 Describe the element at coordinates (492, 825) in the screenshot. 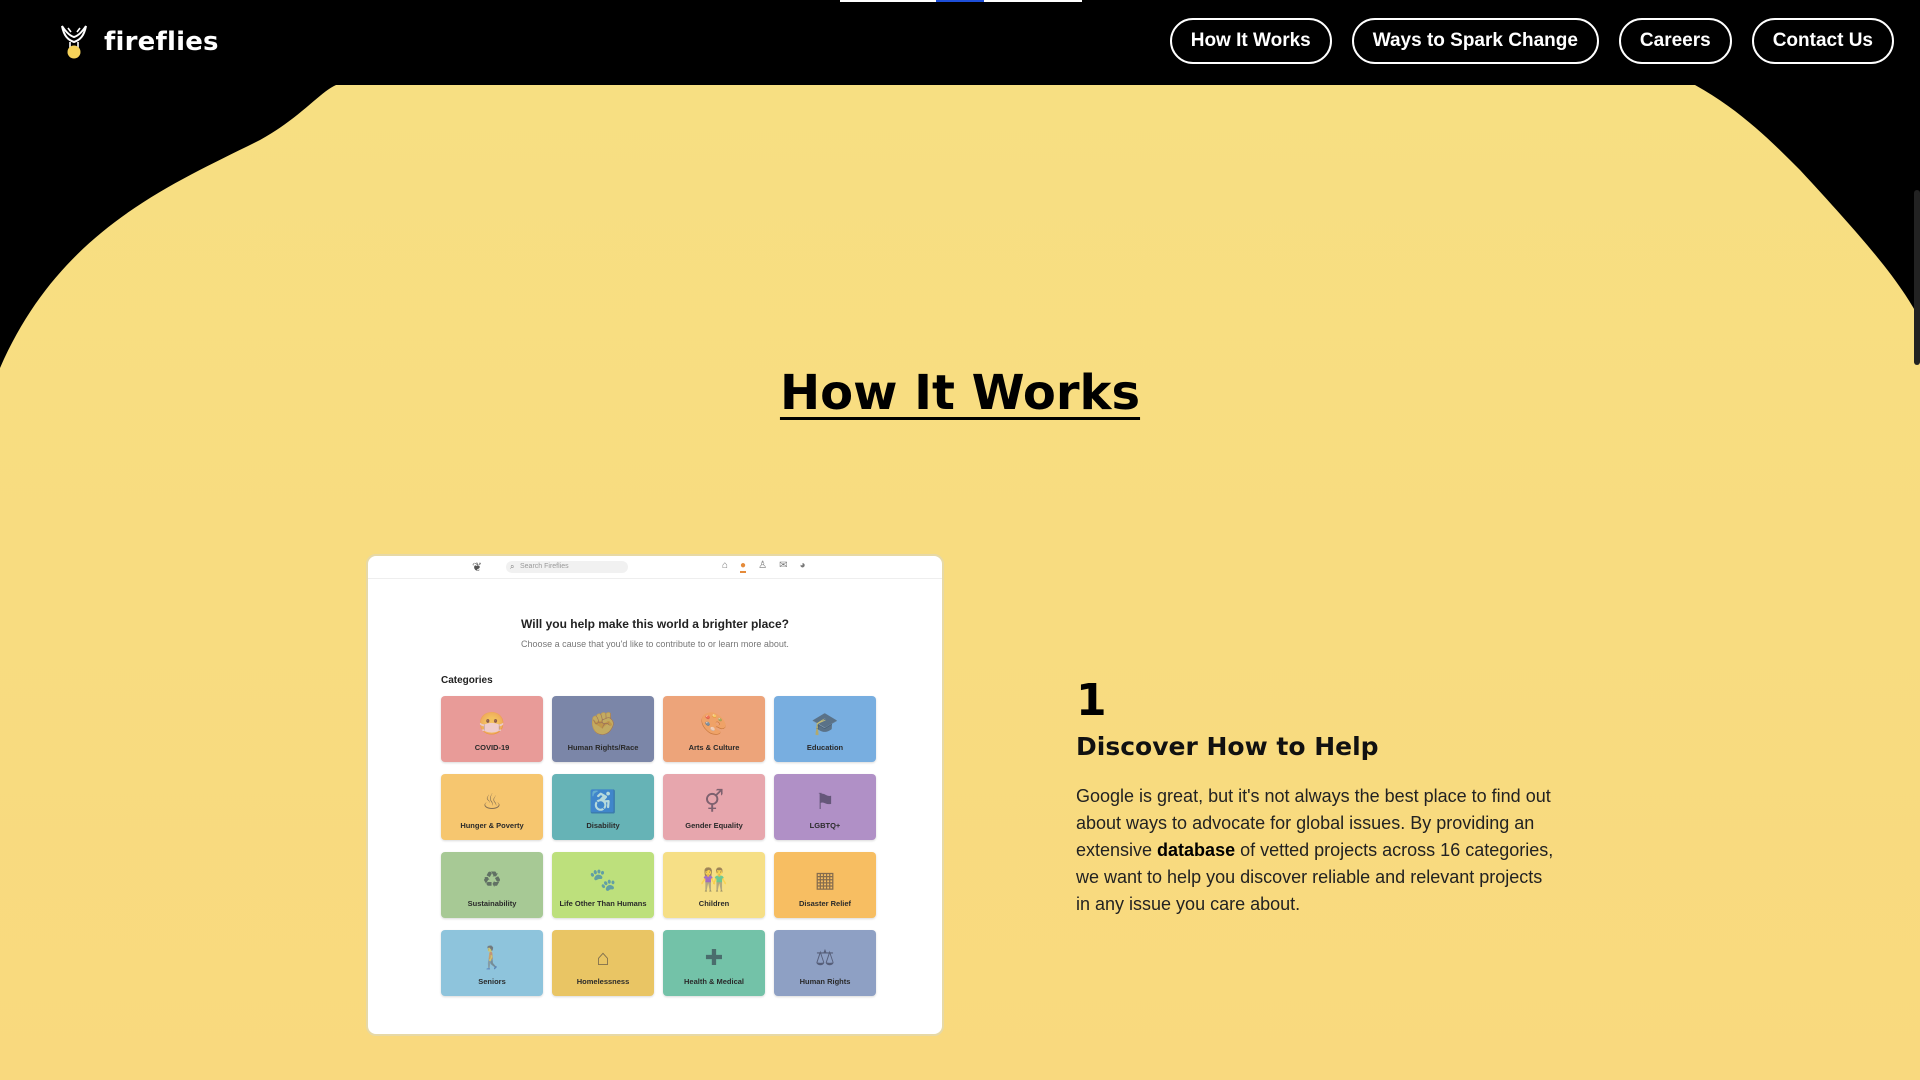

I see `category-label: Hunger & Poverty` at that location.